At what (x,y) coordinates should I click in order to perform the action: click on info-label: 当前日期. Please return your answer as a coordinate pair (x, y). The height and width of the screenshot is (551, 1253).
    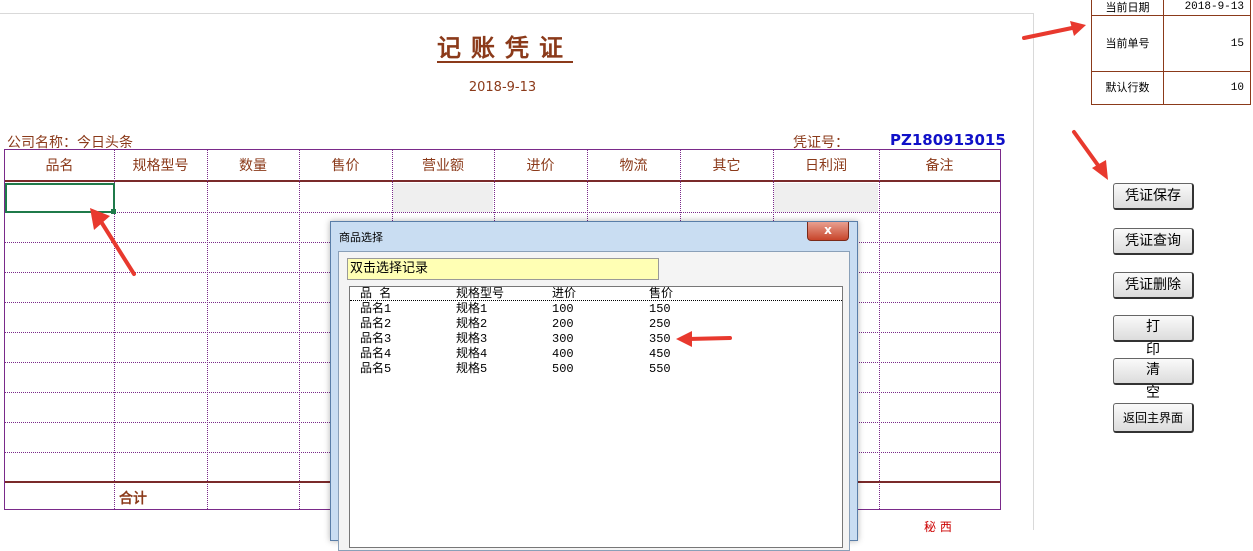
    Looking at the image, I should click on (1128, 7).